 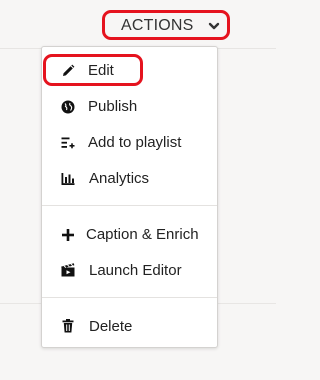 What do you see at coordinates (135, 270) in the screenshot?
I see `menu-item-label: Launch Editor` at bounding box center [135, 270].